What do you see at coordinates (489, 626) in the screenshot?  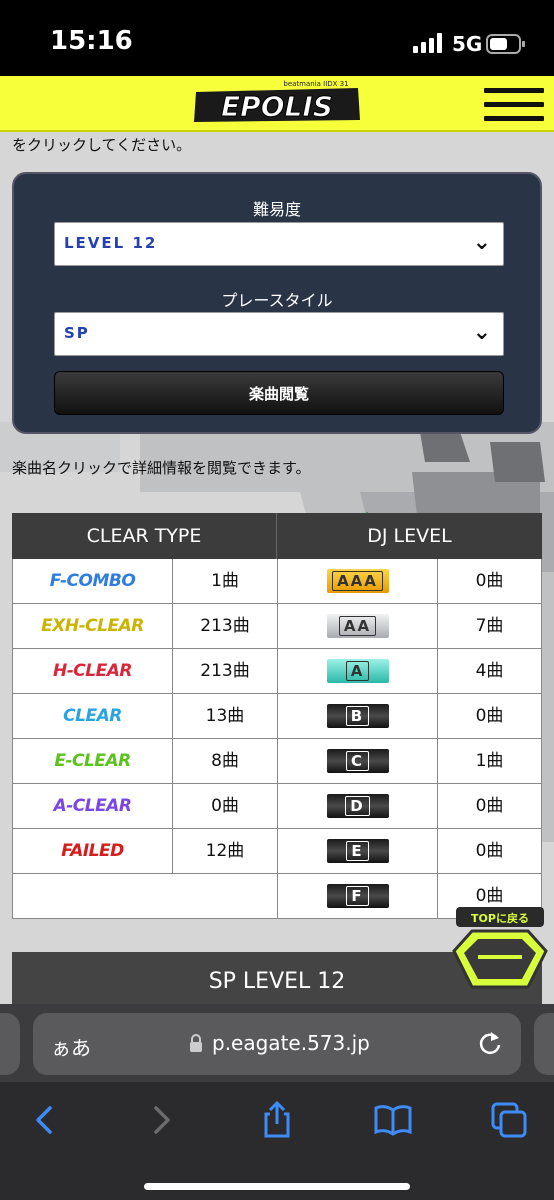 I see `dj-level-count: 7曲` at bounding box center [489, 626].